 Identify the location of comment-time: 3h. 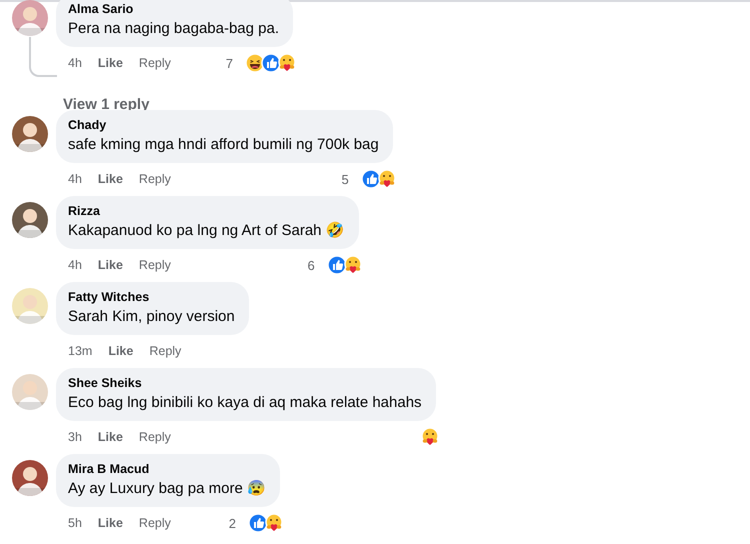
(75, 437).